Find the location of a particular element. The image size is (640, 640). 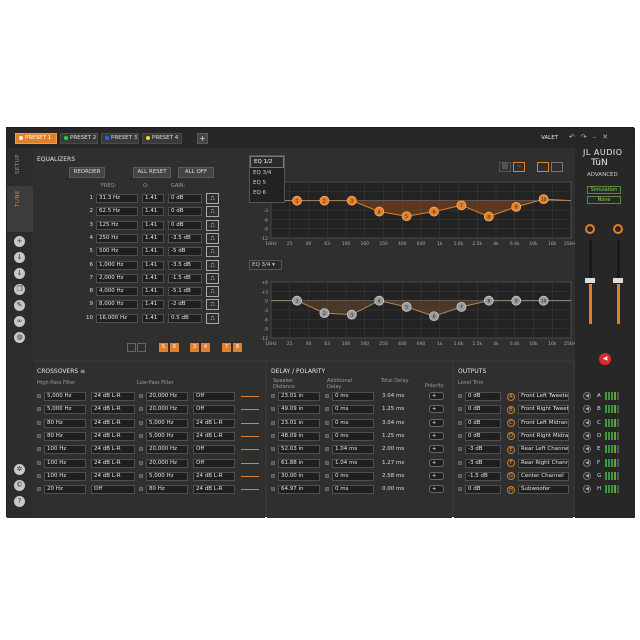

eq-gain-input: 0 dB is located at coordinates (185, 198).